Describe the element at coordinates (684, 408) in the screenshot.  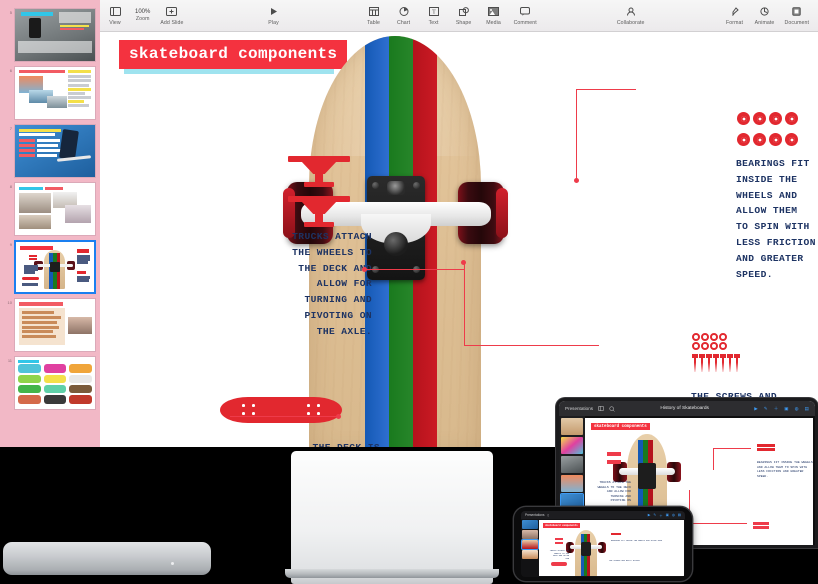
I see `ipad-document-title: History of Skateboards` at that location.